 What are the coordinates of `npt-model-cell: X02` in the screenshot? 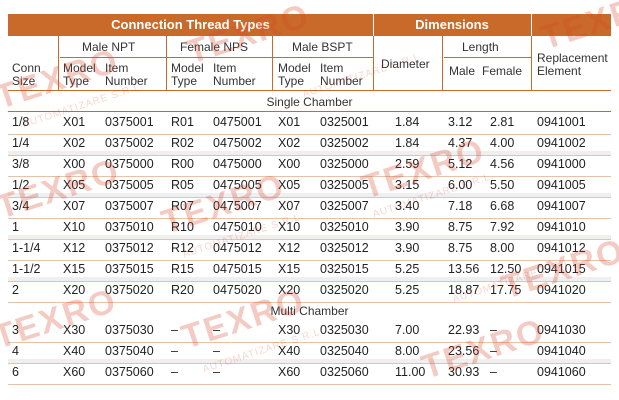 It's located at (74, 143).